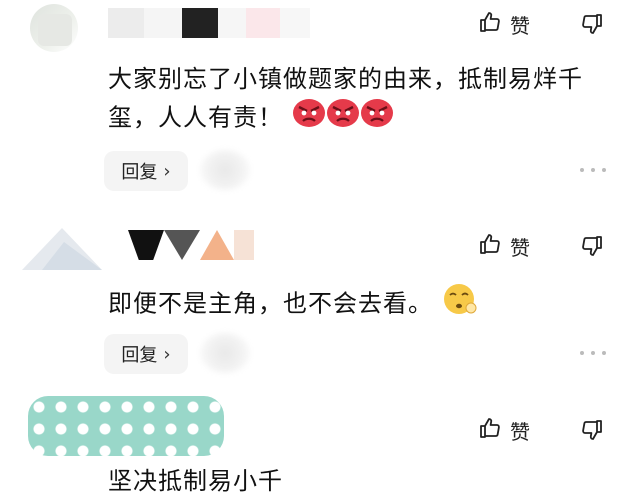  Describe the element at coordinates (360, 481) in the screenshot. I see `comment-text-partial: 坚决抵制易小千` at that location.